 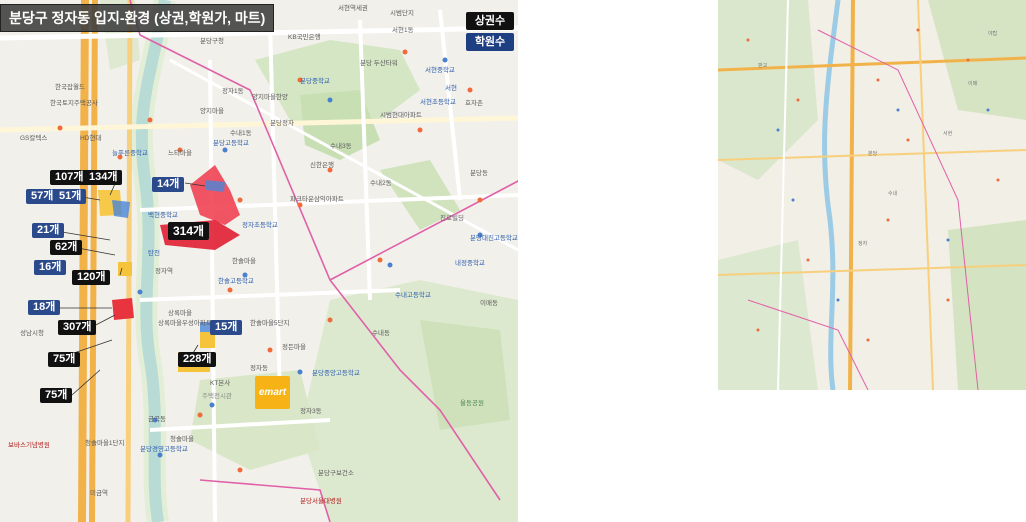 I want to click on place-label: 상록마을, so click(x=180, y=313).